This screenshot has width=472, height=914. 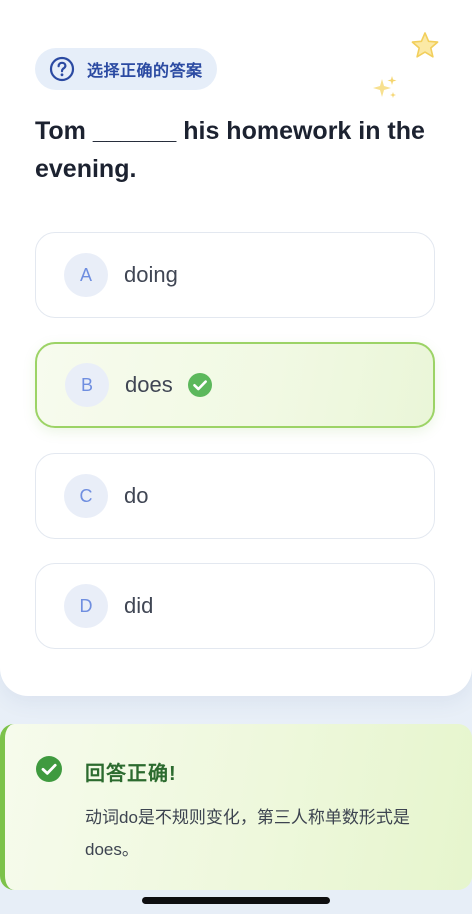 I want to click on option-label: did, so click(x=139, y=605).